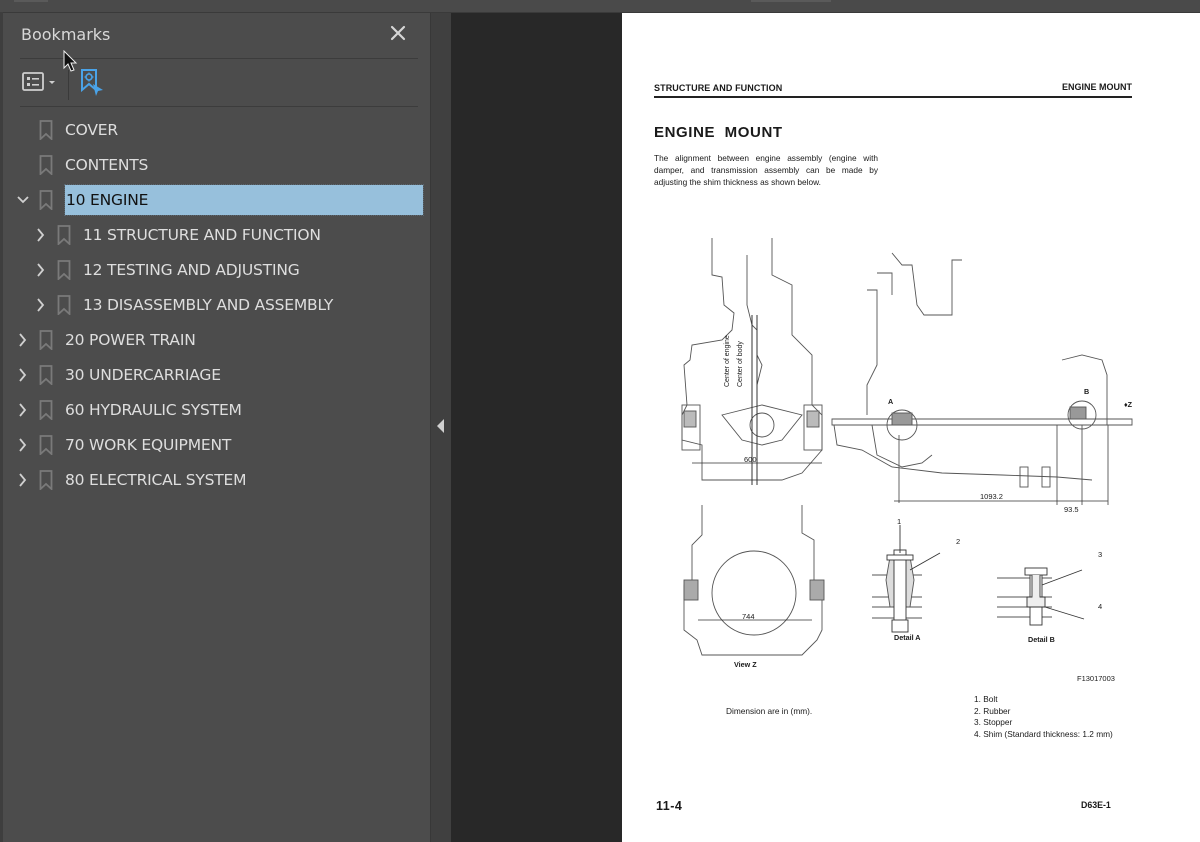 The width and height of the screenshot is (1200, 842). I want to click on close-panel-button, so click(398, 33).